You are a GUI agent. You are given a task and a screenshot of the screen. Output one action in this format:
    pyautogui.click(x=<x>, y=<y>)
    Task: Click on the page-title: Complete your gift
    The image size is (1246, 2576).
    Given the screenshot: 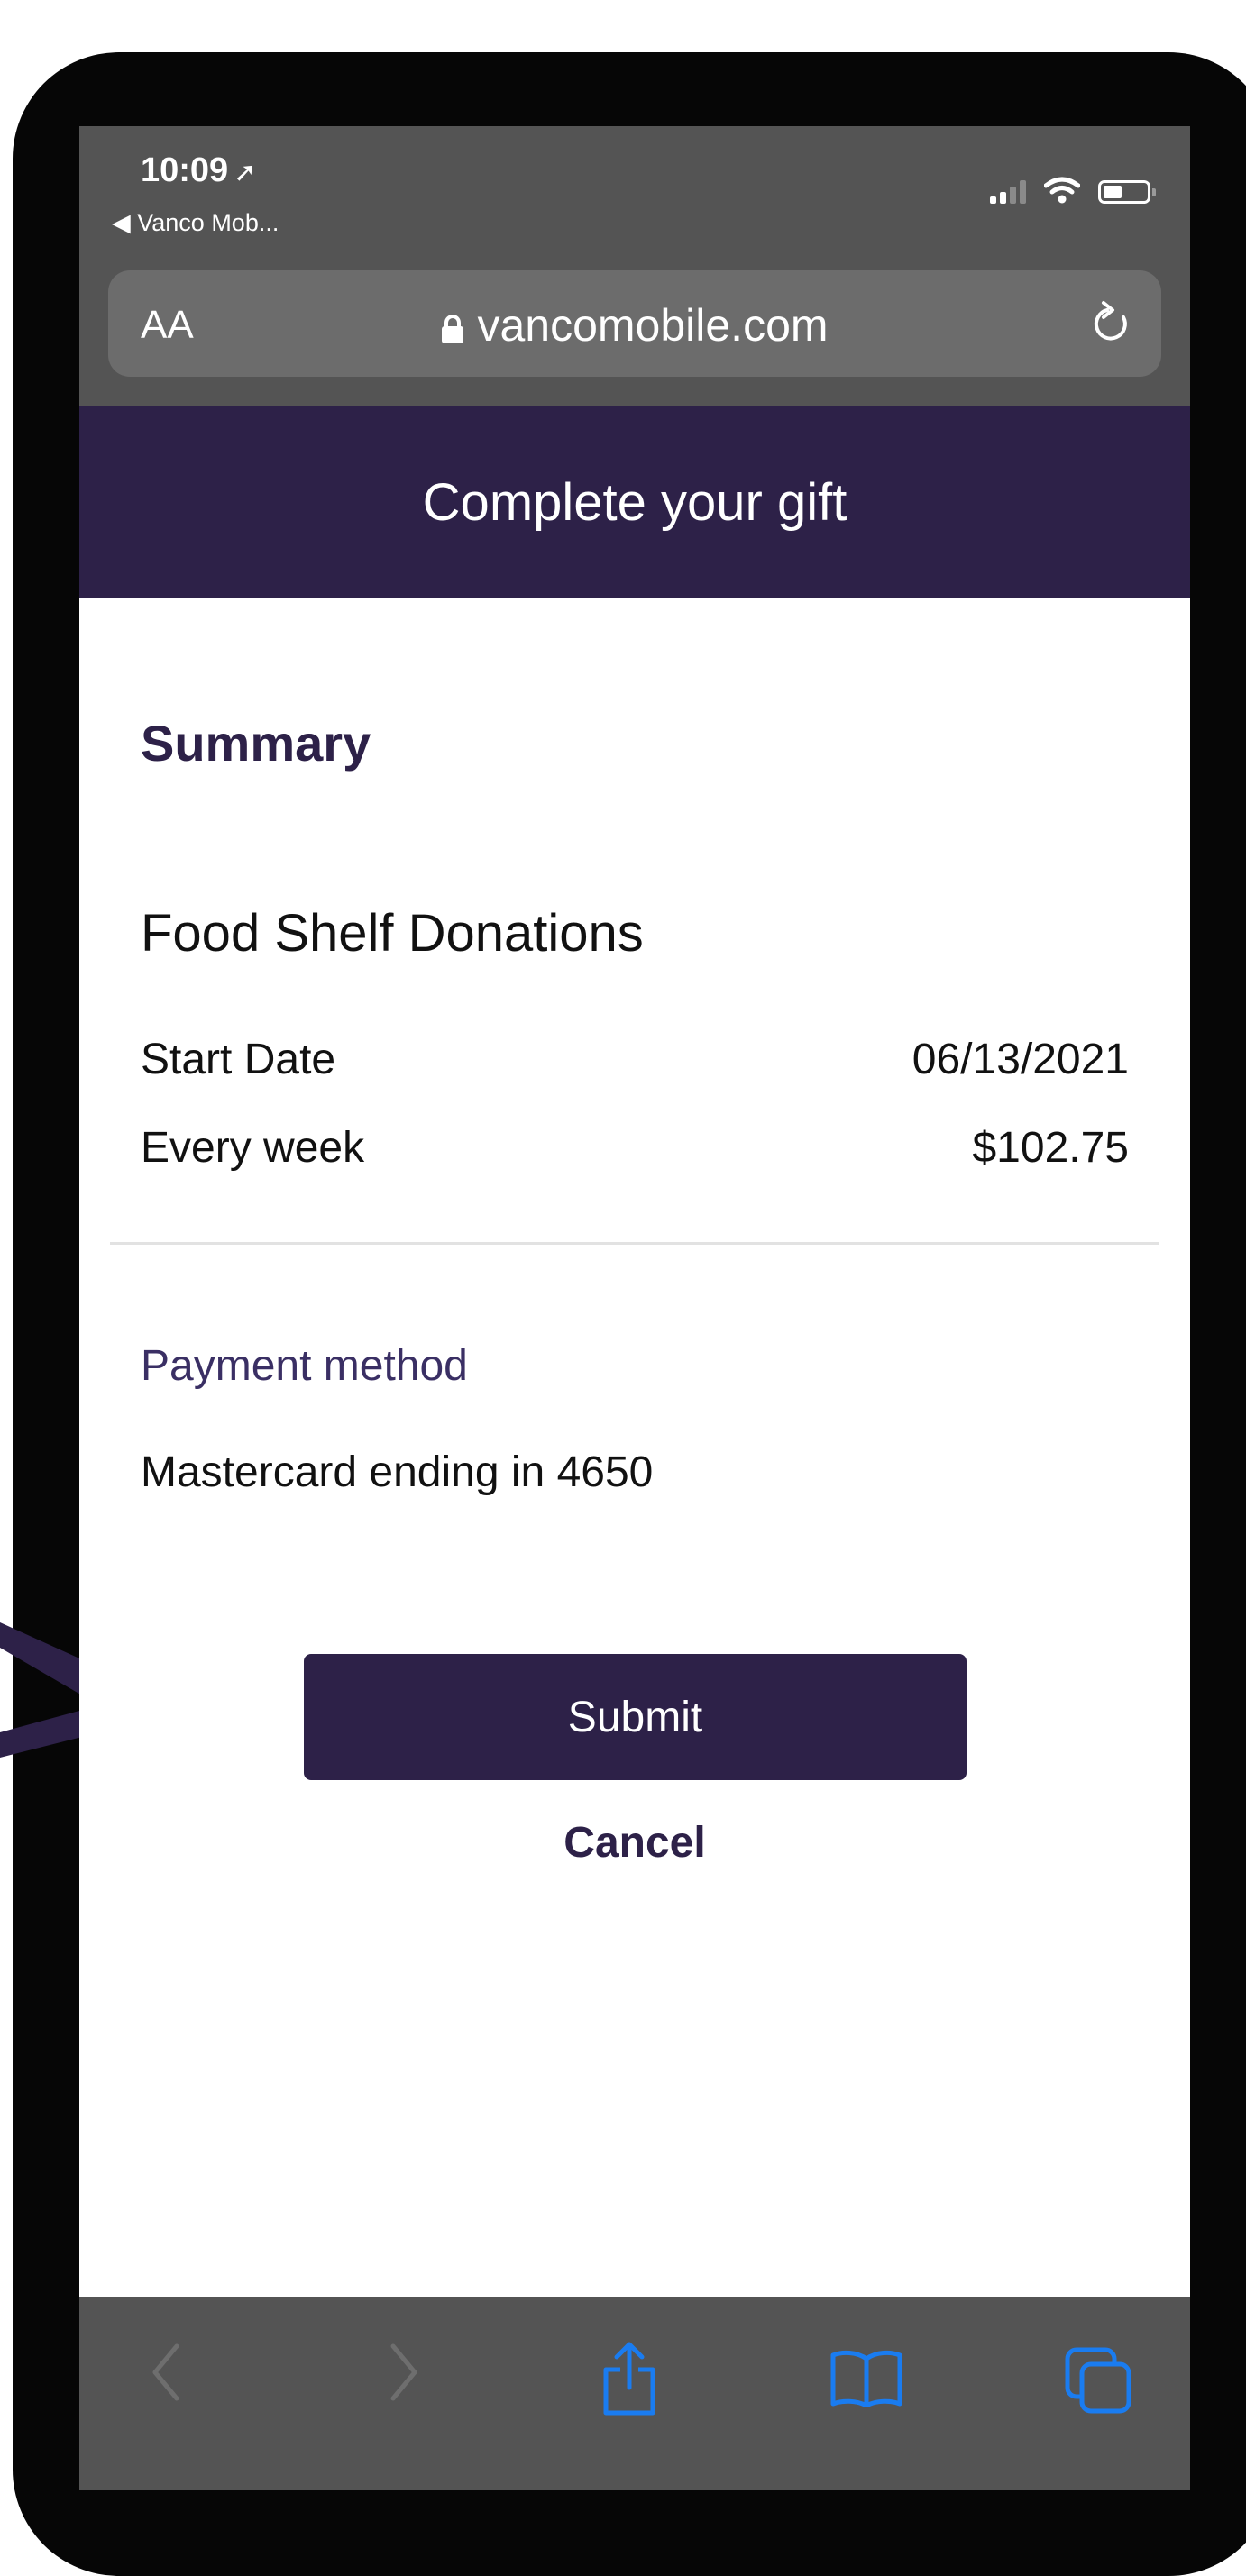 What is the action you would take?
    pyautogui.click(x=634, y=502)
    